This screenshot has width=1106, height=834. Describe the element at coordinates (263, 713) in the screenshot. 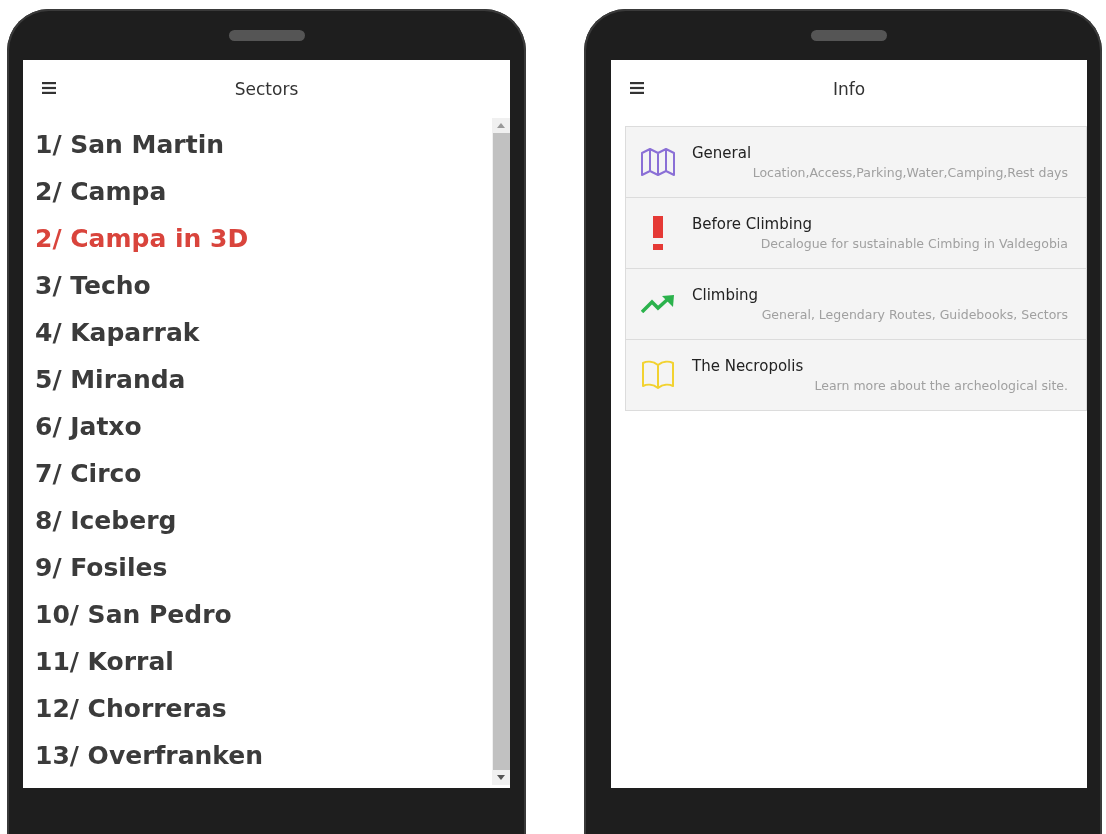

I see `sector-item: 12/ Chorreras` at that location.